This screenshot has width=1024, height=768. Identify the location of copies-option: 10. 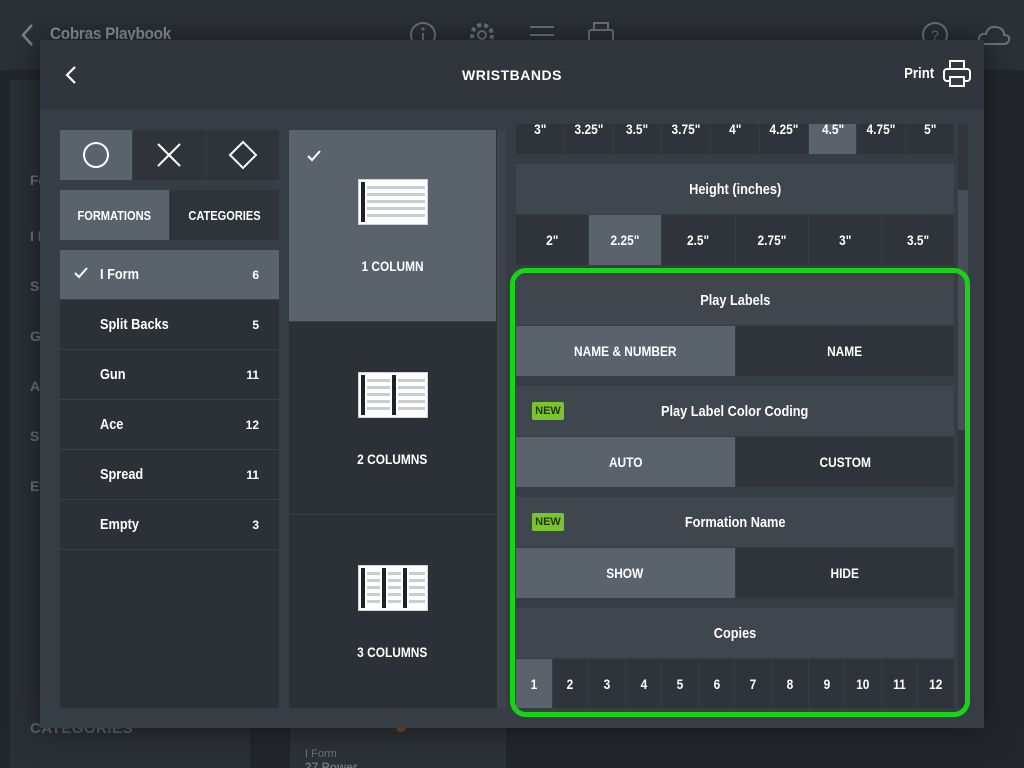
(863, 683).